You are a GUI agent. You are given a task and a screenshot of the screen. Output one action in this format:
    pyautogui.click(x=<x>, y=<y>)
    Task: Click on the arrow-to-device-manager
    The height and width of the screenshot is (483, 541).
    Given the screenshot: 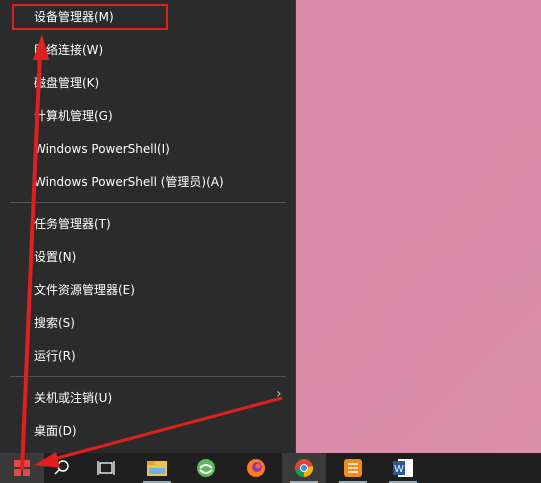 What is the action you would take?
    pyautogui.click(x=34, y=252)
    